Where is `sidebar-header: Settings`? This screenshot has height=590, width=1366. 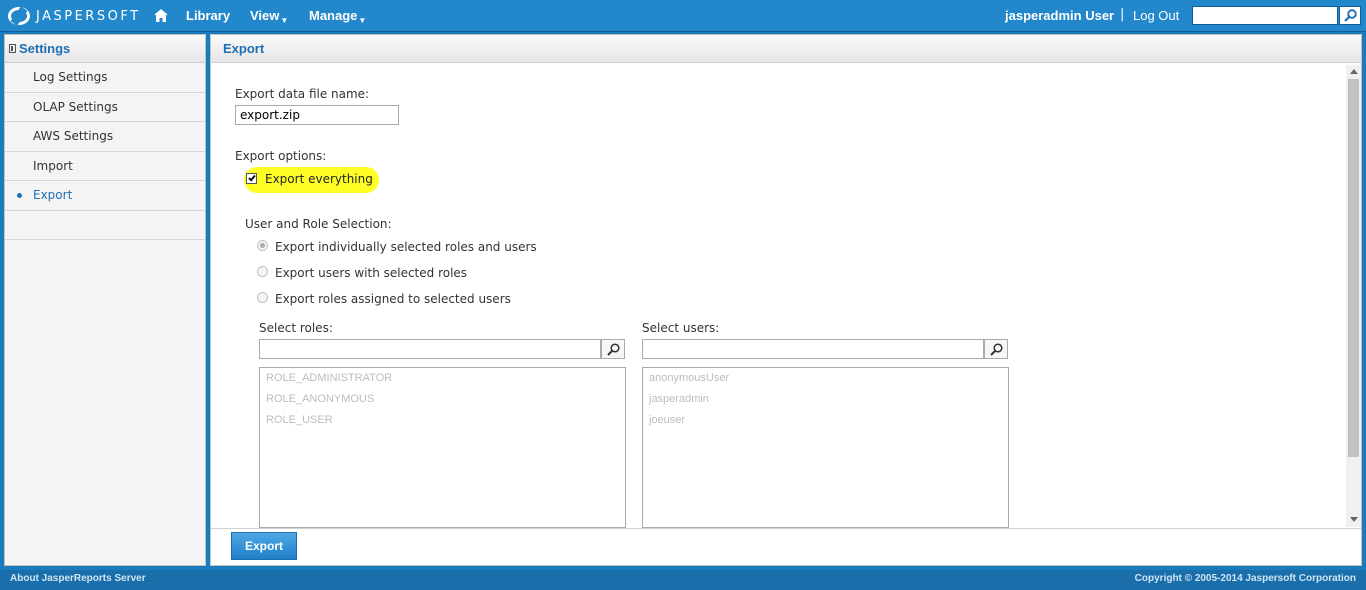
sidebar-header: Settings is located at coordinates (105, 49).